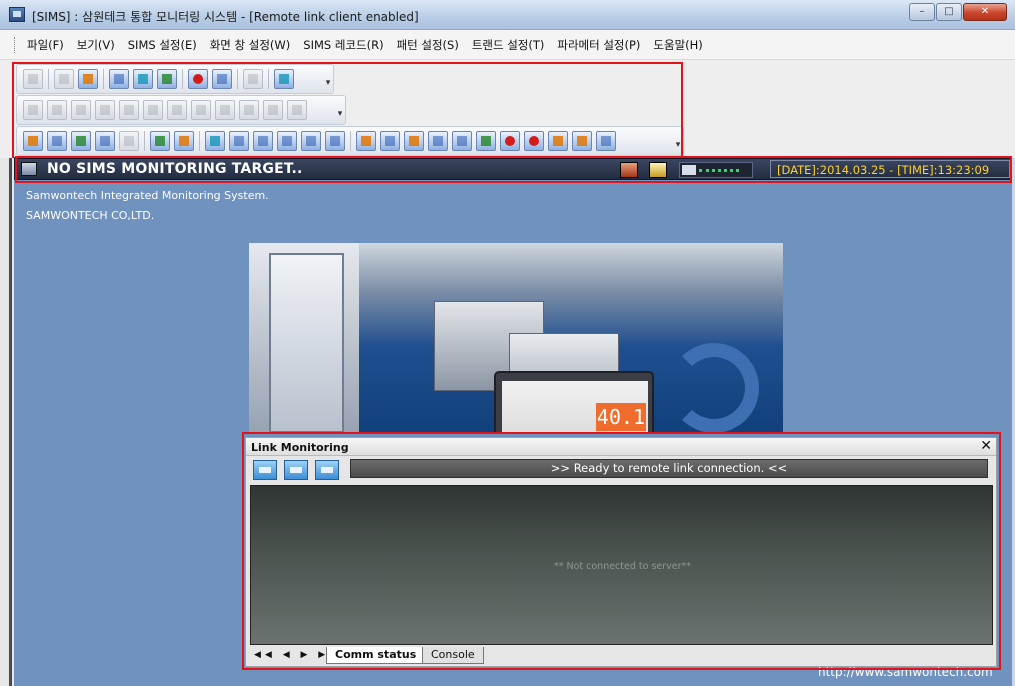  What do you see at coordinates (201, 110) in the screenshot?
I see `edit-icon` at bounding box center [201, 110].